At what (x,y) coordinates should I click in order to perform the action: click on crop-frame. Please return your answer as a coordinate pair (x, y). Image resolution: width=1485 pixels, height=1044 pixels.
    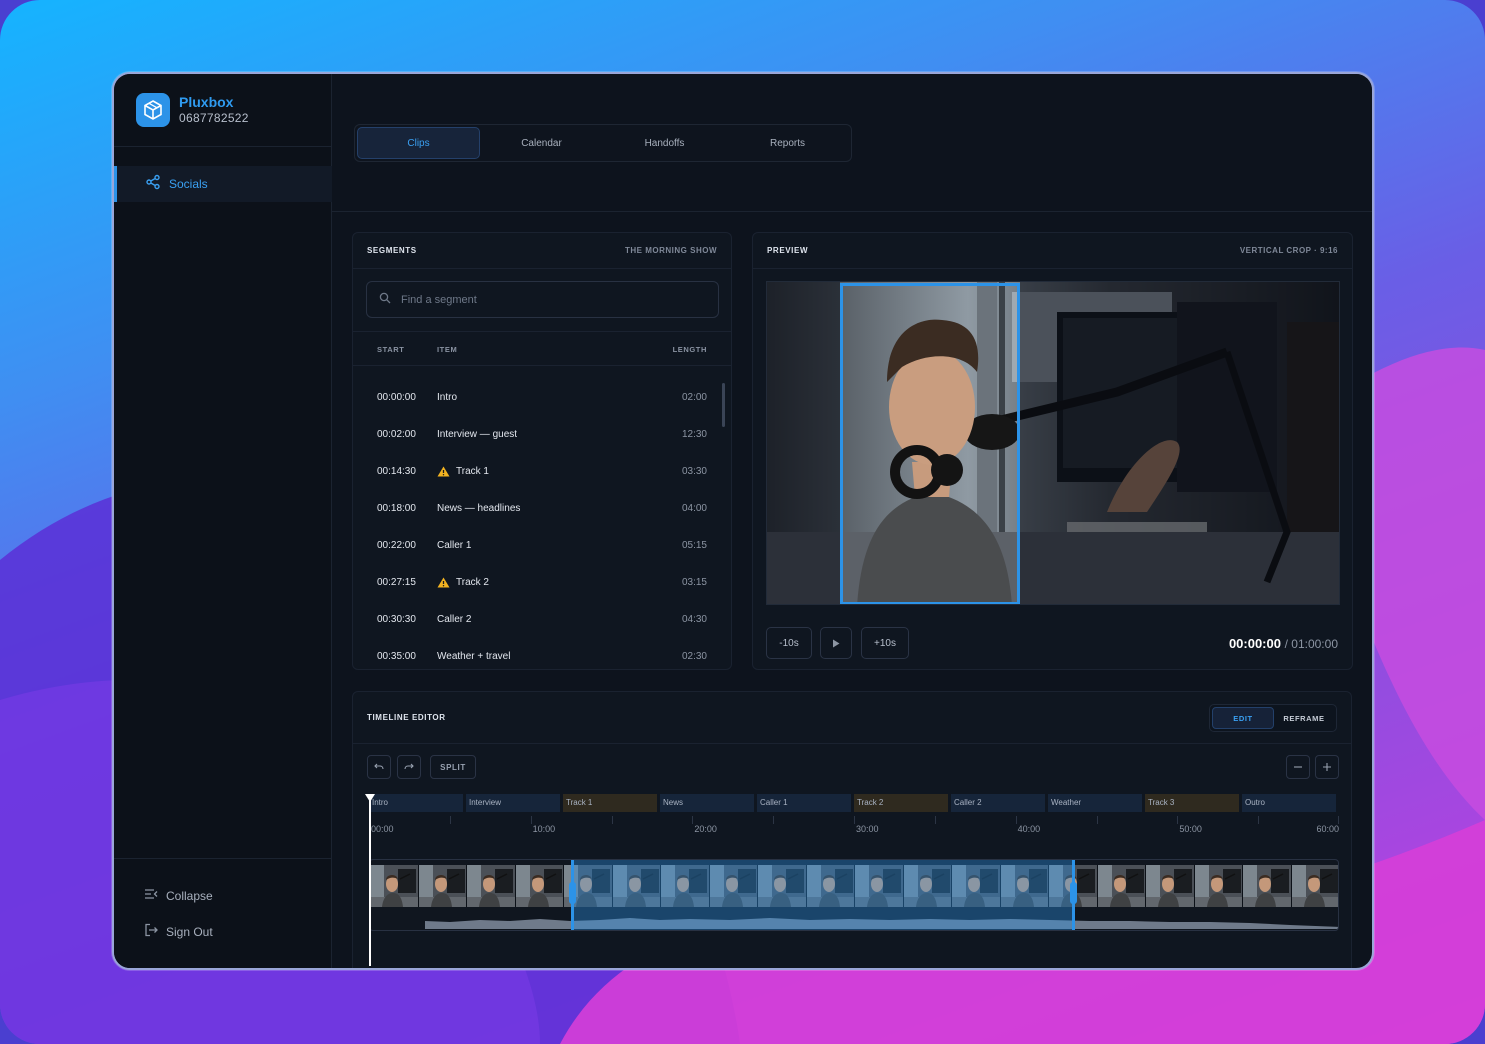
    Looking at the image, I should click on (930, 443).